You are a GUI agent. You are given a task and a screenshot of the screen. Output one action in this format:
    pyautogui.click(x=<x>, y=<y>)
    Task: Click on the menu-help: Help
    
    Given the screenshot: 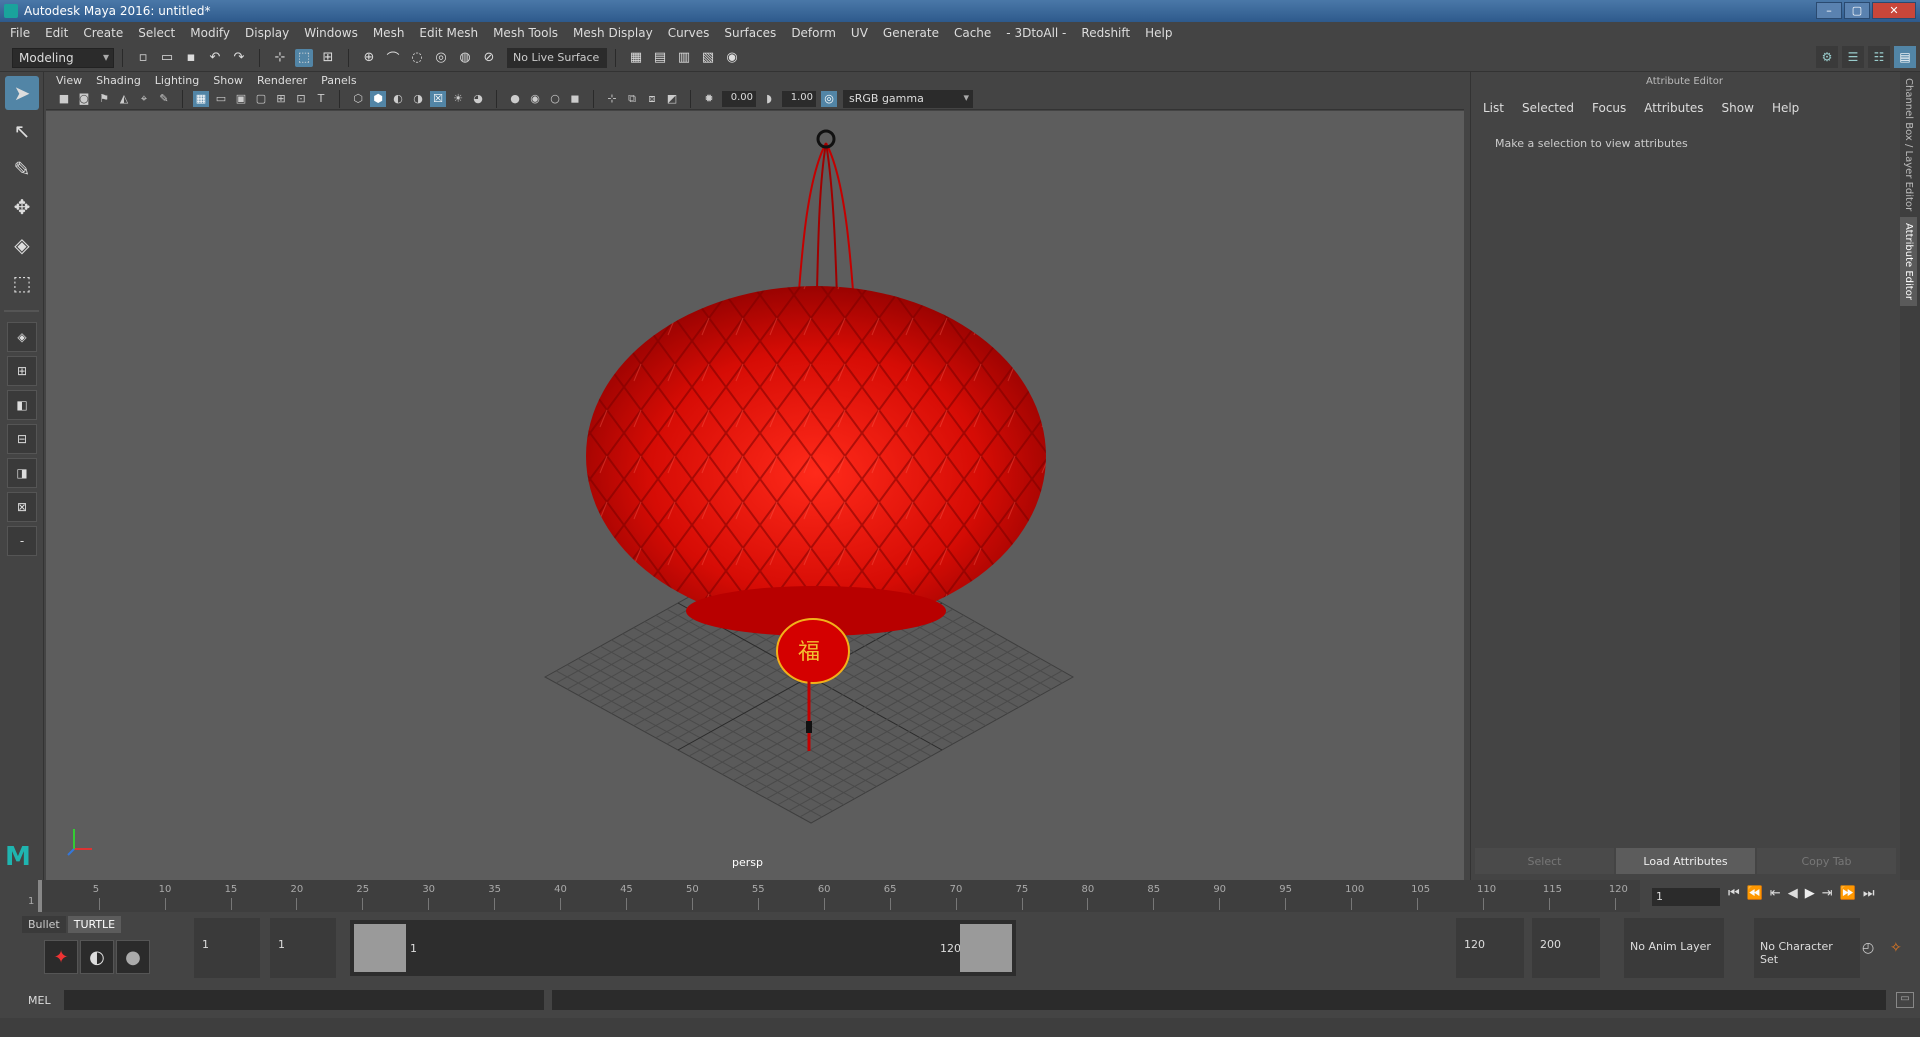 What is the action you would take?
    pyautogui.click(x=1158, y=33)
    